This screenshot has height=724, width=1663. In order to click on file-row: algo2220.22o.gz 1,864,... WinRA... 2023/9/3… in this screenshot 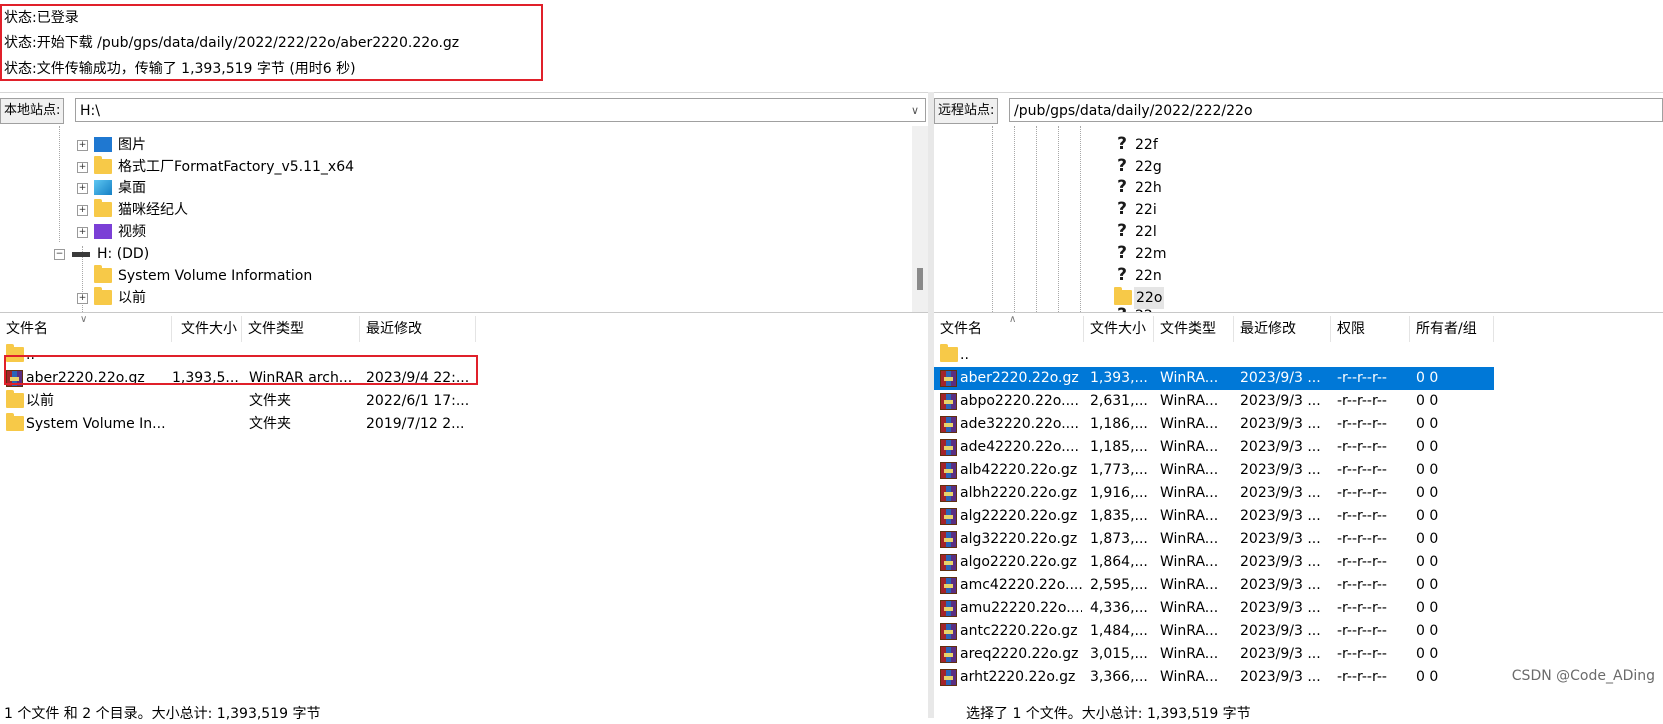, I will do `click(1214, 562)`.